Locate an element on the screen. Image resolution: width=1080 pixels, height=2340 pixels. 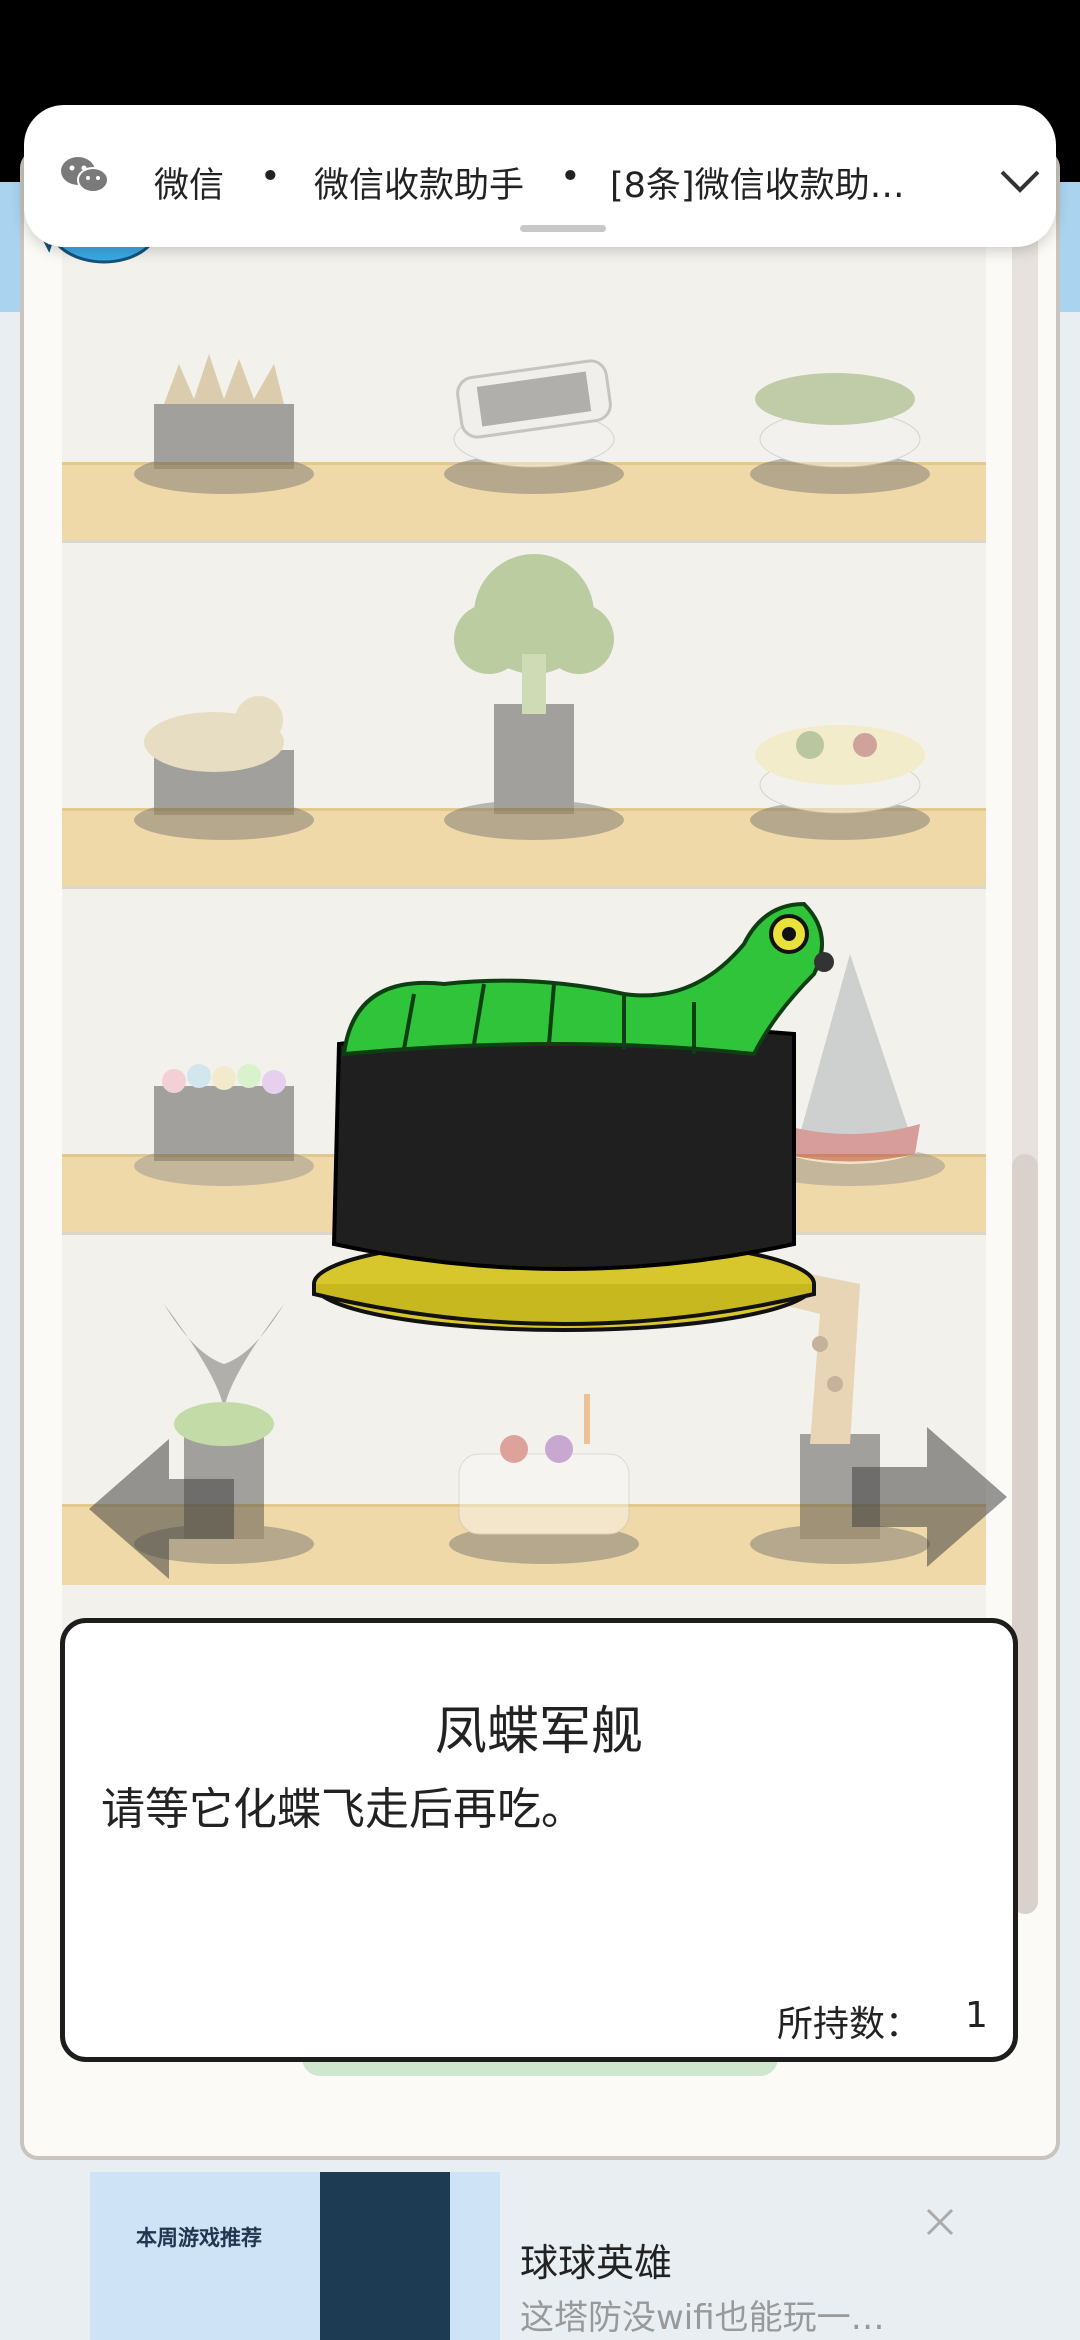
sushi-item-broccoli is located at coordinates (534, 697).